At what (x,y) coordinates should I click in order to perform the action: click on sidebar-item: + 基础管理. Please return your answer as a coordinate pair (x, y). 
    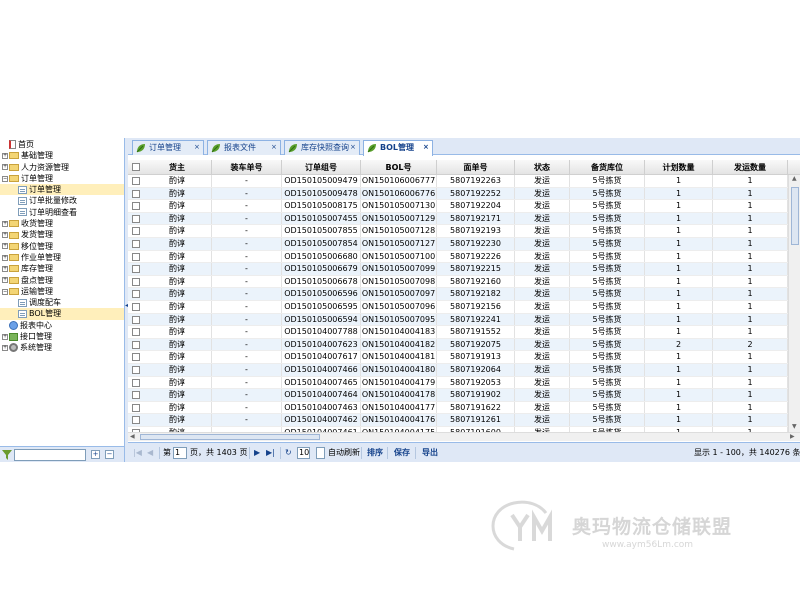
    Looking at the image, I should click on (62, 155).